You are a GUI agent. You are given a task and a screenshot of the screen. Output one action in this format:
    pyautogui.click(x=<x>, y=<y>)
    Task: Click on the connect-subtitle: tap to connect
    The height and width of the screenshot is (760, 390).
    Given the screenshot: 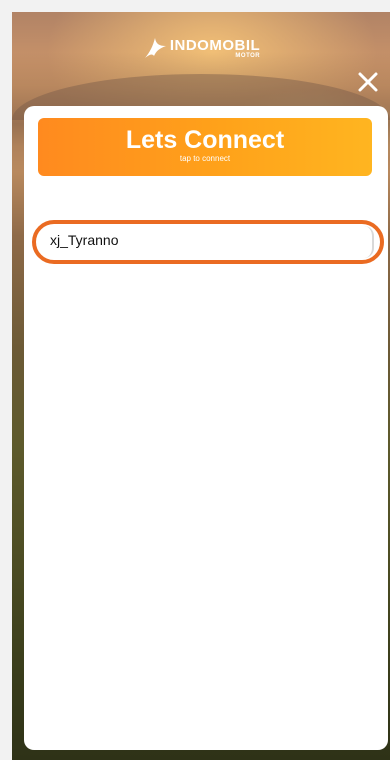 What is the action you would take?
    pyautogui.click(x=205, y=158)
    